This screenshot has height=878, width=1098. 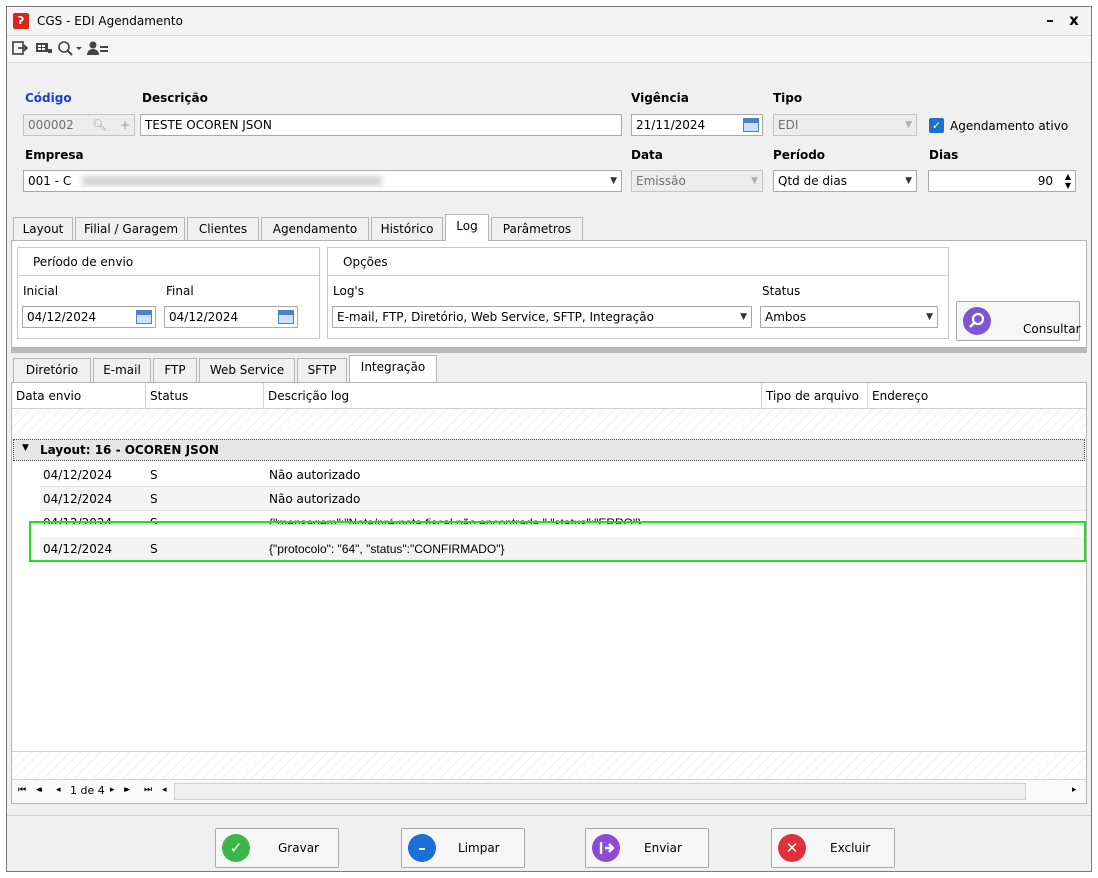 What do you see at coordinates (393, 368) in the screenshot?
I see `subtab-integracao: Integração` at bounding box center [393, 368].